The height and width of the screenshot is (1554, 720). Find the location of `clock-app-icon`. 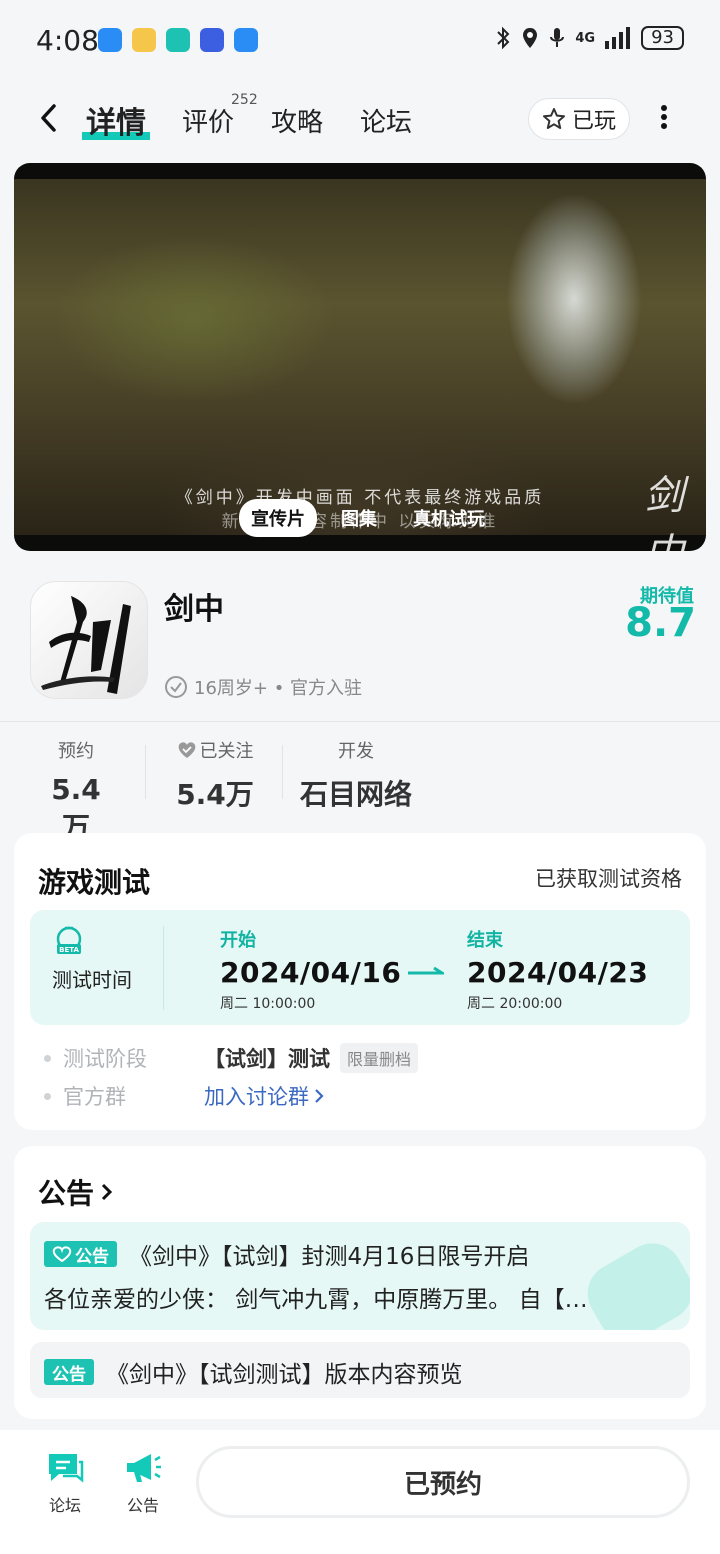

clock-app-icon is located at coordinates (212, 40).